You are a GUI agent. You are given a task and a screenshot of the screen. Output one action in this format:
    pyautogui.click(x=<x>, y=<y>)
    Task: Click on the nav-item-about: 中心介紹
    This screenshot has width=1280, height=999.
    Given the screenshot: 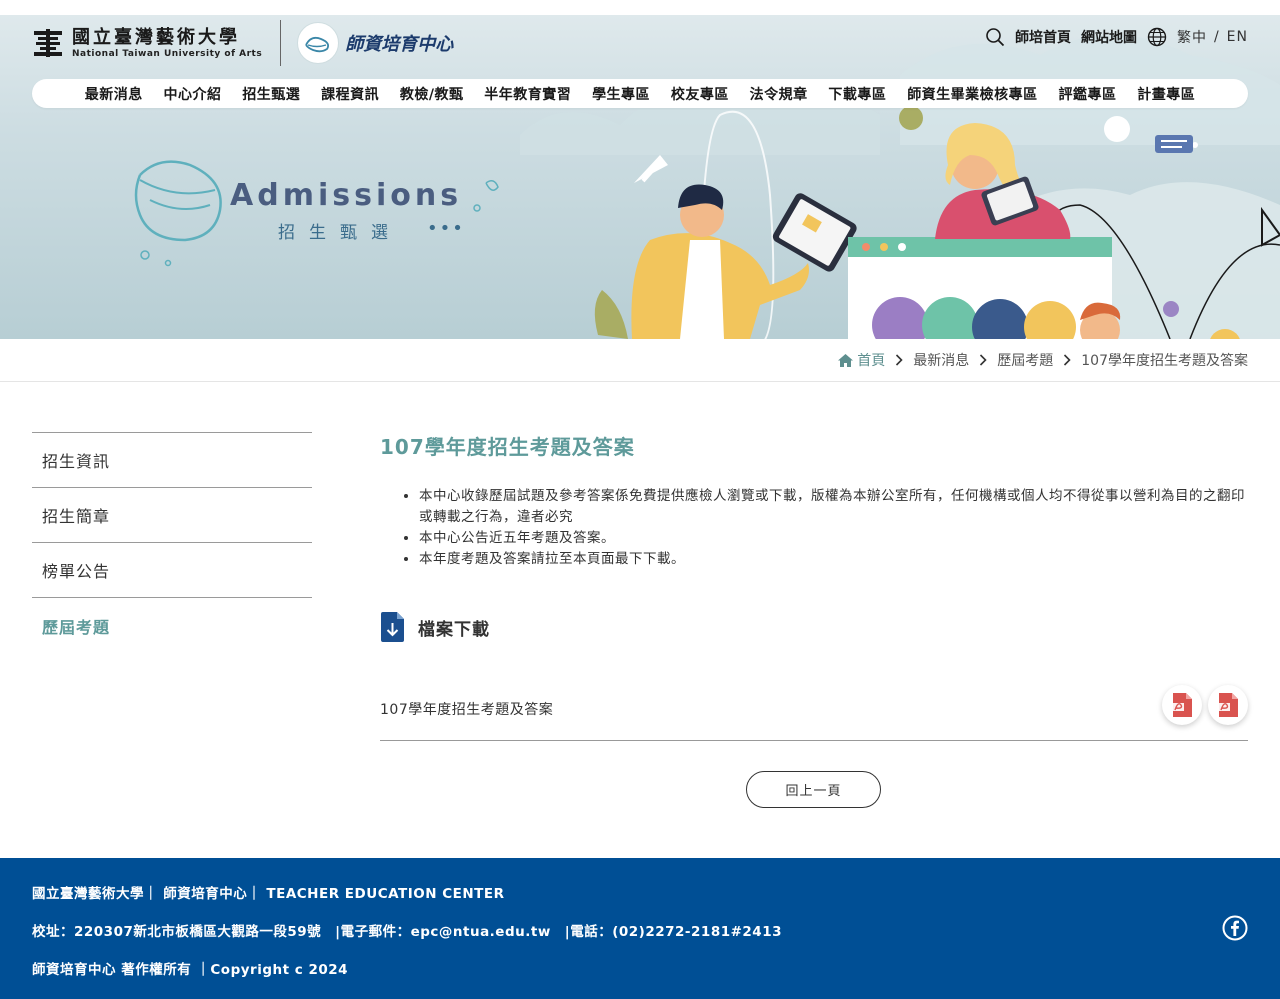 What is the action you would take?
    pyautogui.click(x=192, y=94)
    